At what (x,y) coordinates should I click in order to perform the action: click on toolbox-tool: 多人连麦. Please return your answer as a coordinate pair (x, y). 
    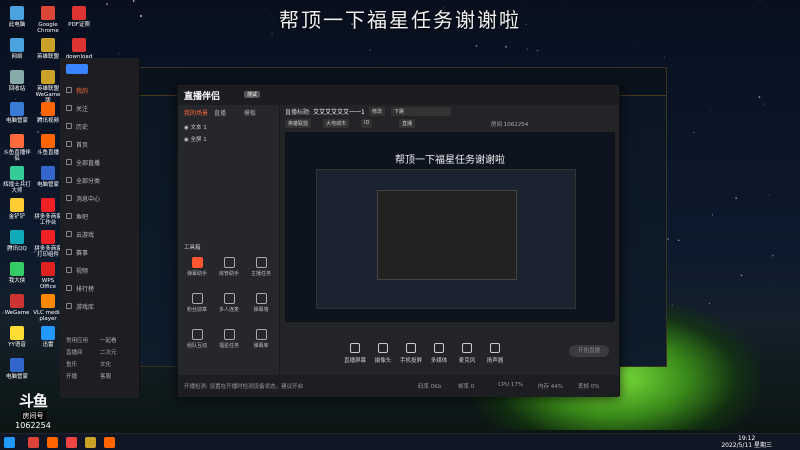
    Looking at the image, I should click on (229, 303).